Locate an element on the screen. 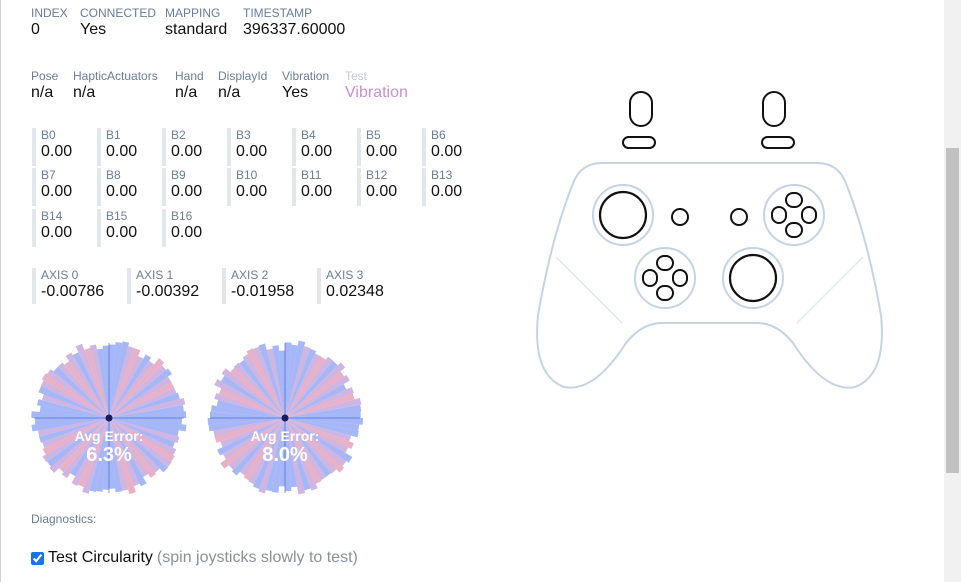 This screenshot has height=582, width=961. button-label: B7 is located at coordinates (48, 175).